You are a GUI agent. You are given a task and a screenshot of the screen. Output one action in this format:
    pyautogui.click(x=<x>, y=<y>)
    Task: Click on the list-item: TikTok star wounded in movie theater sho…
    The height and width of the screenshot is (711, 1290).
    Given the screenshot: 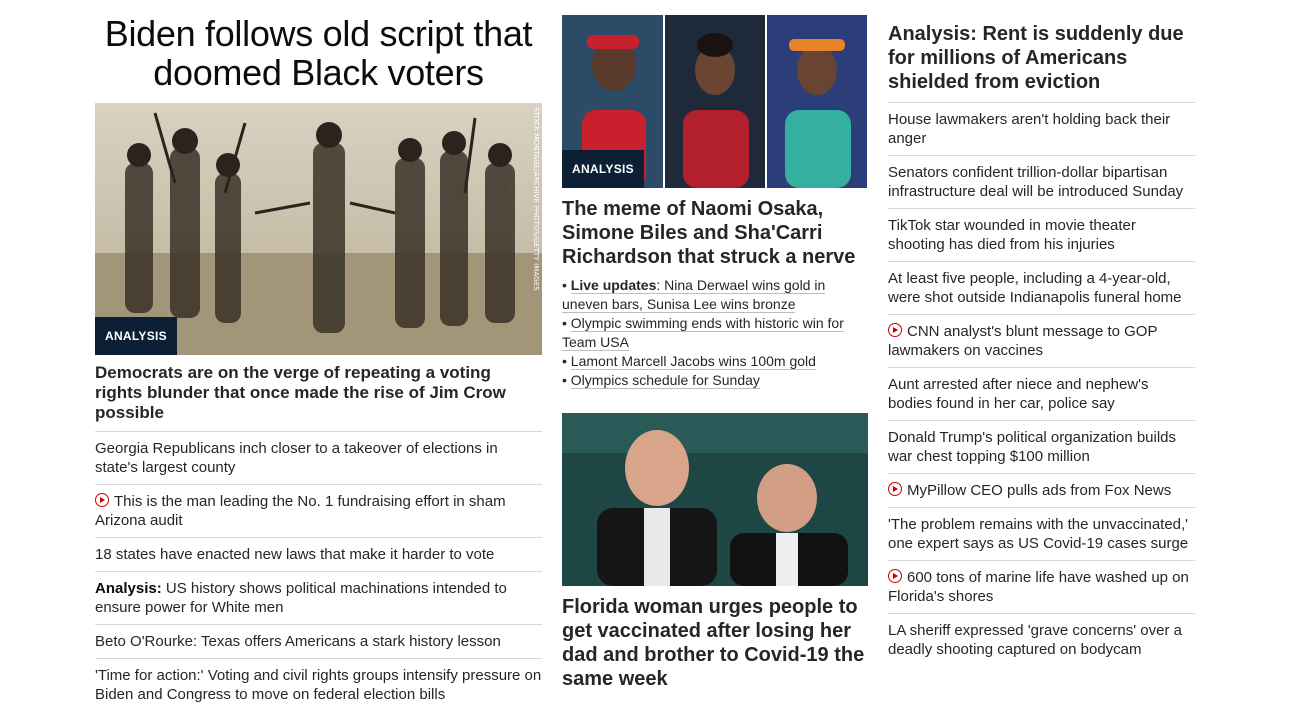 What is the action you would take?
    pyautogui.click(x=1041, y=235)
    